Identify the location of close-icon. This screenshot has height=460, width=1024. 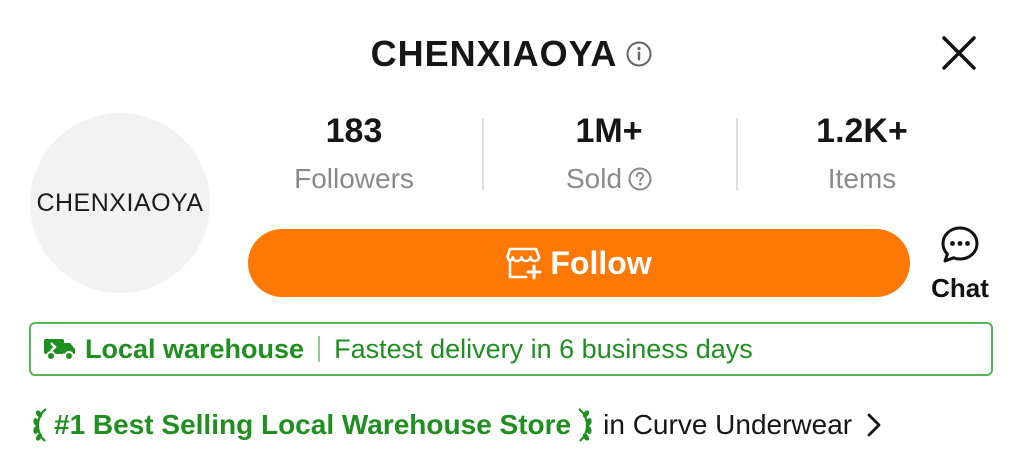
(959, 53).